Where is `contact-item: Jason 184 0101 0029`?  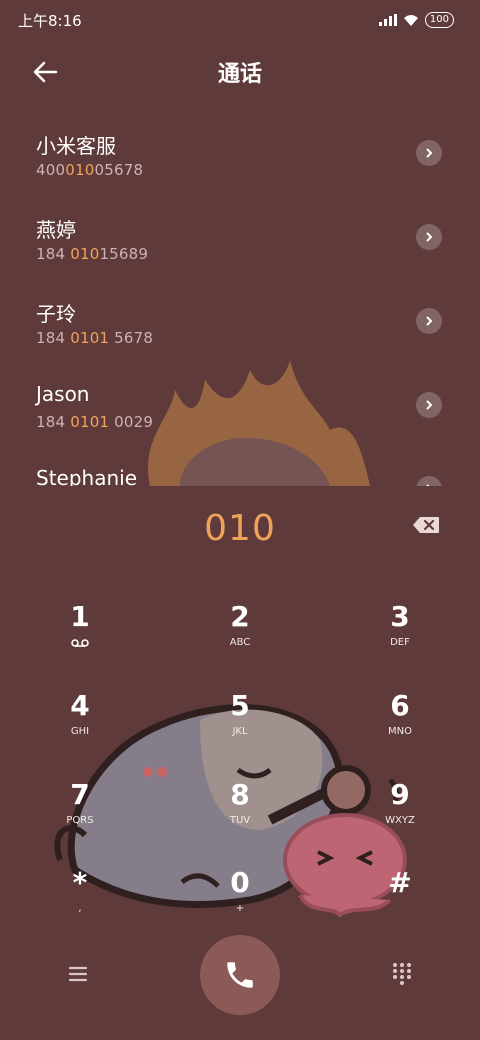 contact-item: Jason 184 0101 0029 is located at coordinates (240, 406).